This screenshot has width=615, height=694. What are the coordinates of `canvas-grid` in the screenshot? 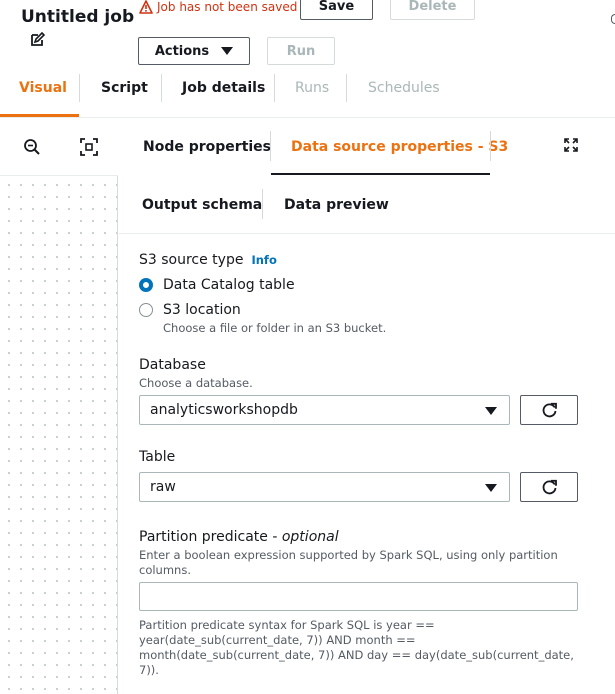 It's located at (58, 435).